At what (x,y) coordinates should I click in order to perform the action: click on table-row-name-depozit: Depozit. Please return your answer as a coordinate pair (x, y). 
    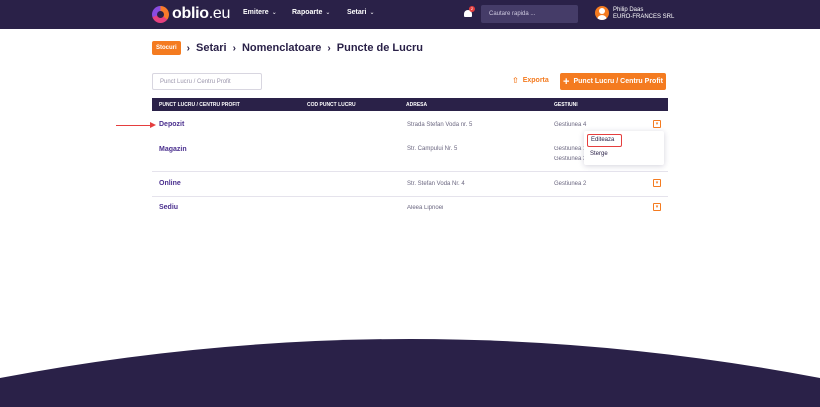
    Looking at the image, I should click on (171, 124).